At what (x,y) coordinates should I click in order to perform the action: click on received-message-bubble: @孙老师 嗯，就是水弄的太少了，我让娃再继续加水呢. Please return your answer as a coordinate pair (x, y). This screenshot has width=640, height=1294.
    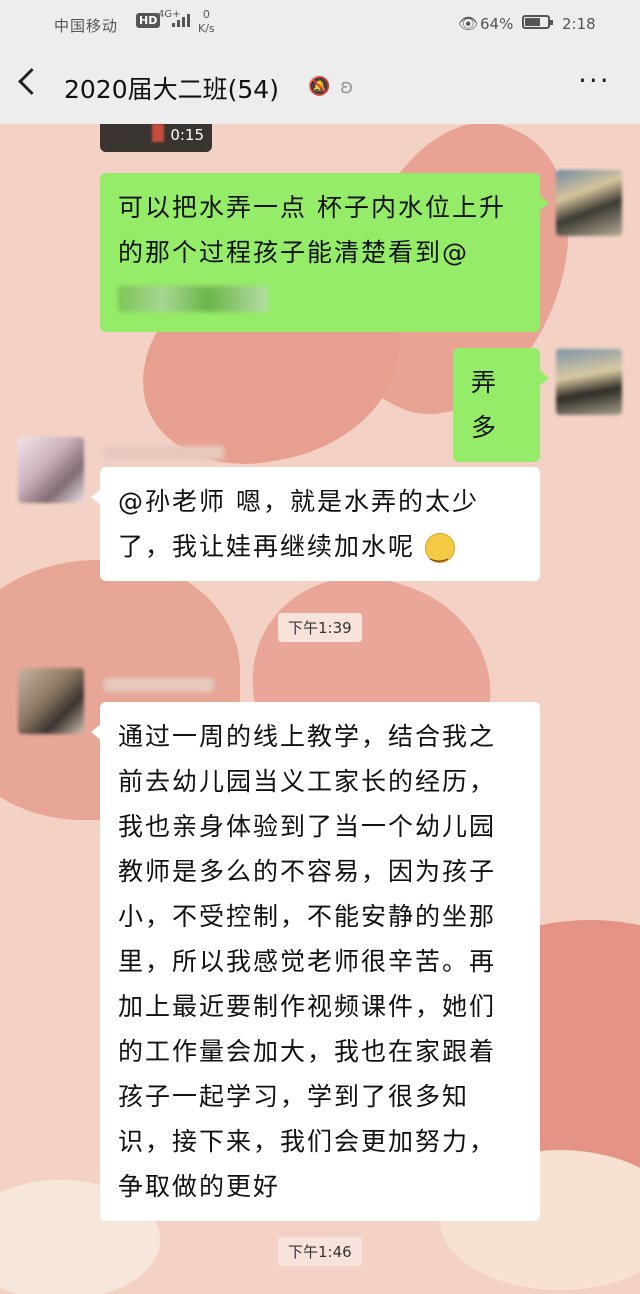
    Looking at the image, I should click on (315, 524).